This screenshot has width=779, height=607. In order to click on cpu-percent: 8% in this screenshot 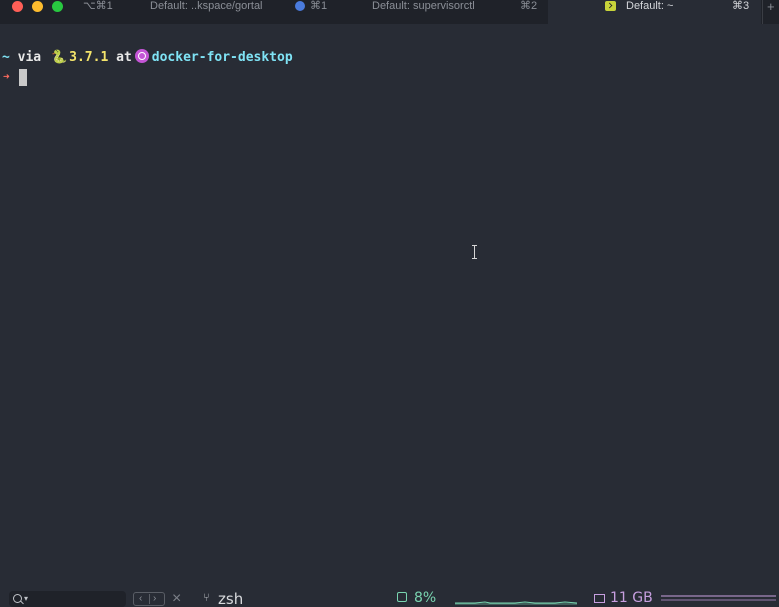, I will do `click(425, 598)`.